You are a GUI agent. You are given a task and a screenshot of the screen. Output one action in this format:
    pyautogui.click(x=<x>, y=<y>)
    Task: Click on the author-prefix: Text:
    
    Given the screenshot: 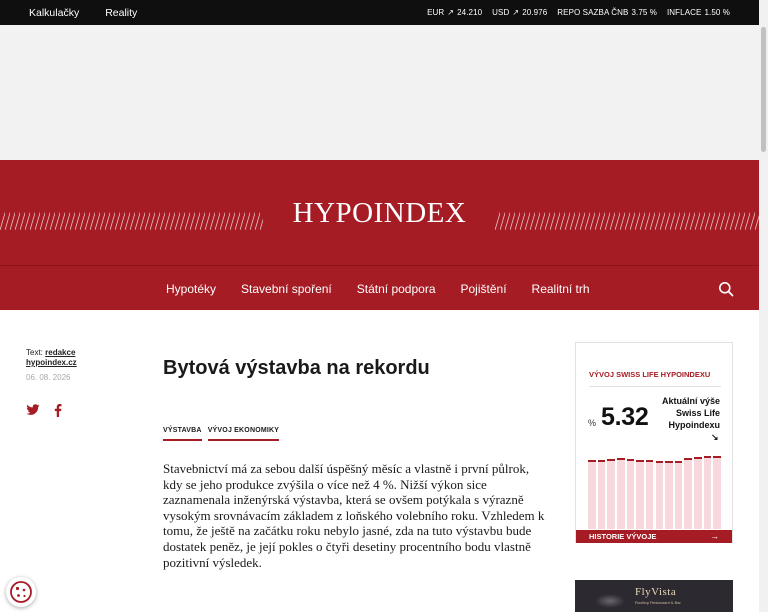 What is the action you would take?
    pyautogui.click(x=34, y=352)
    